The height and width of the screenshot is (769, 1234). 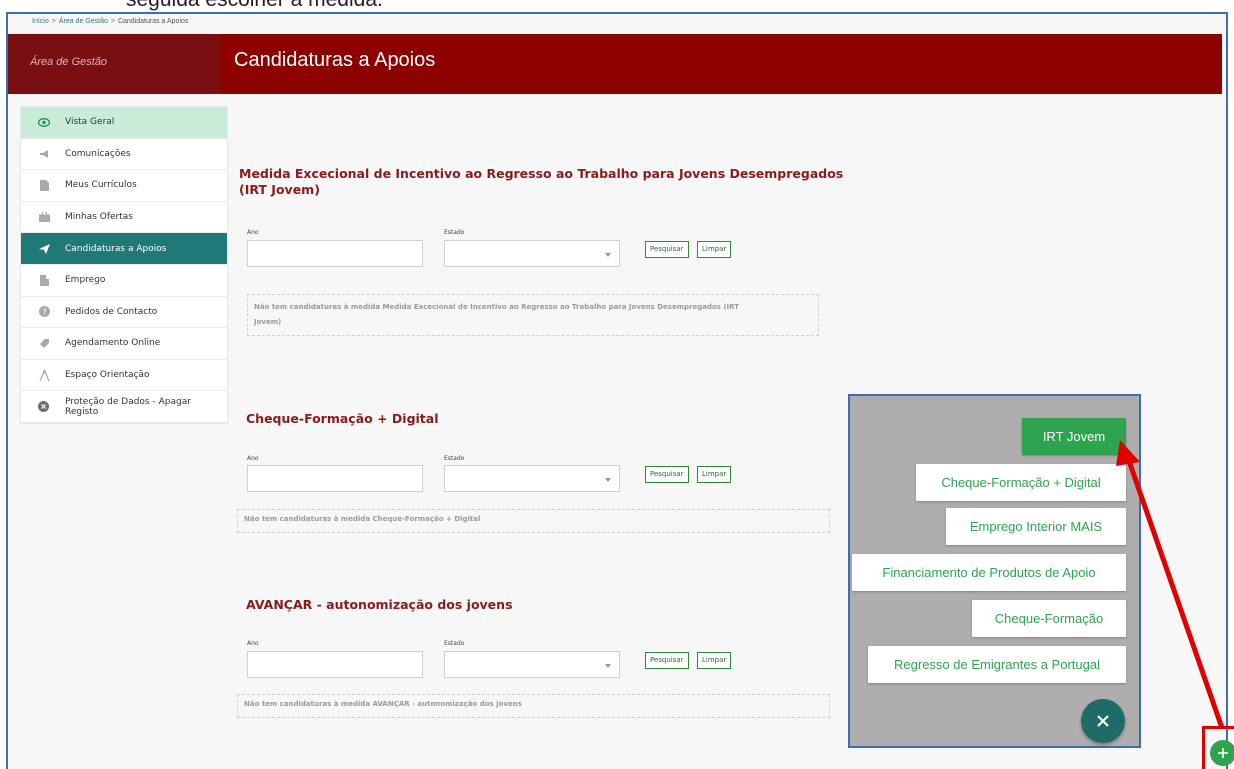 I want to click on sidebar-item-minhas-ofertas: Minhas Ofertas, so click(x=124, y=218).